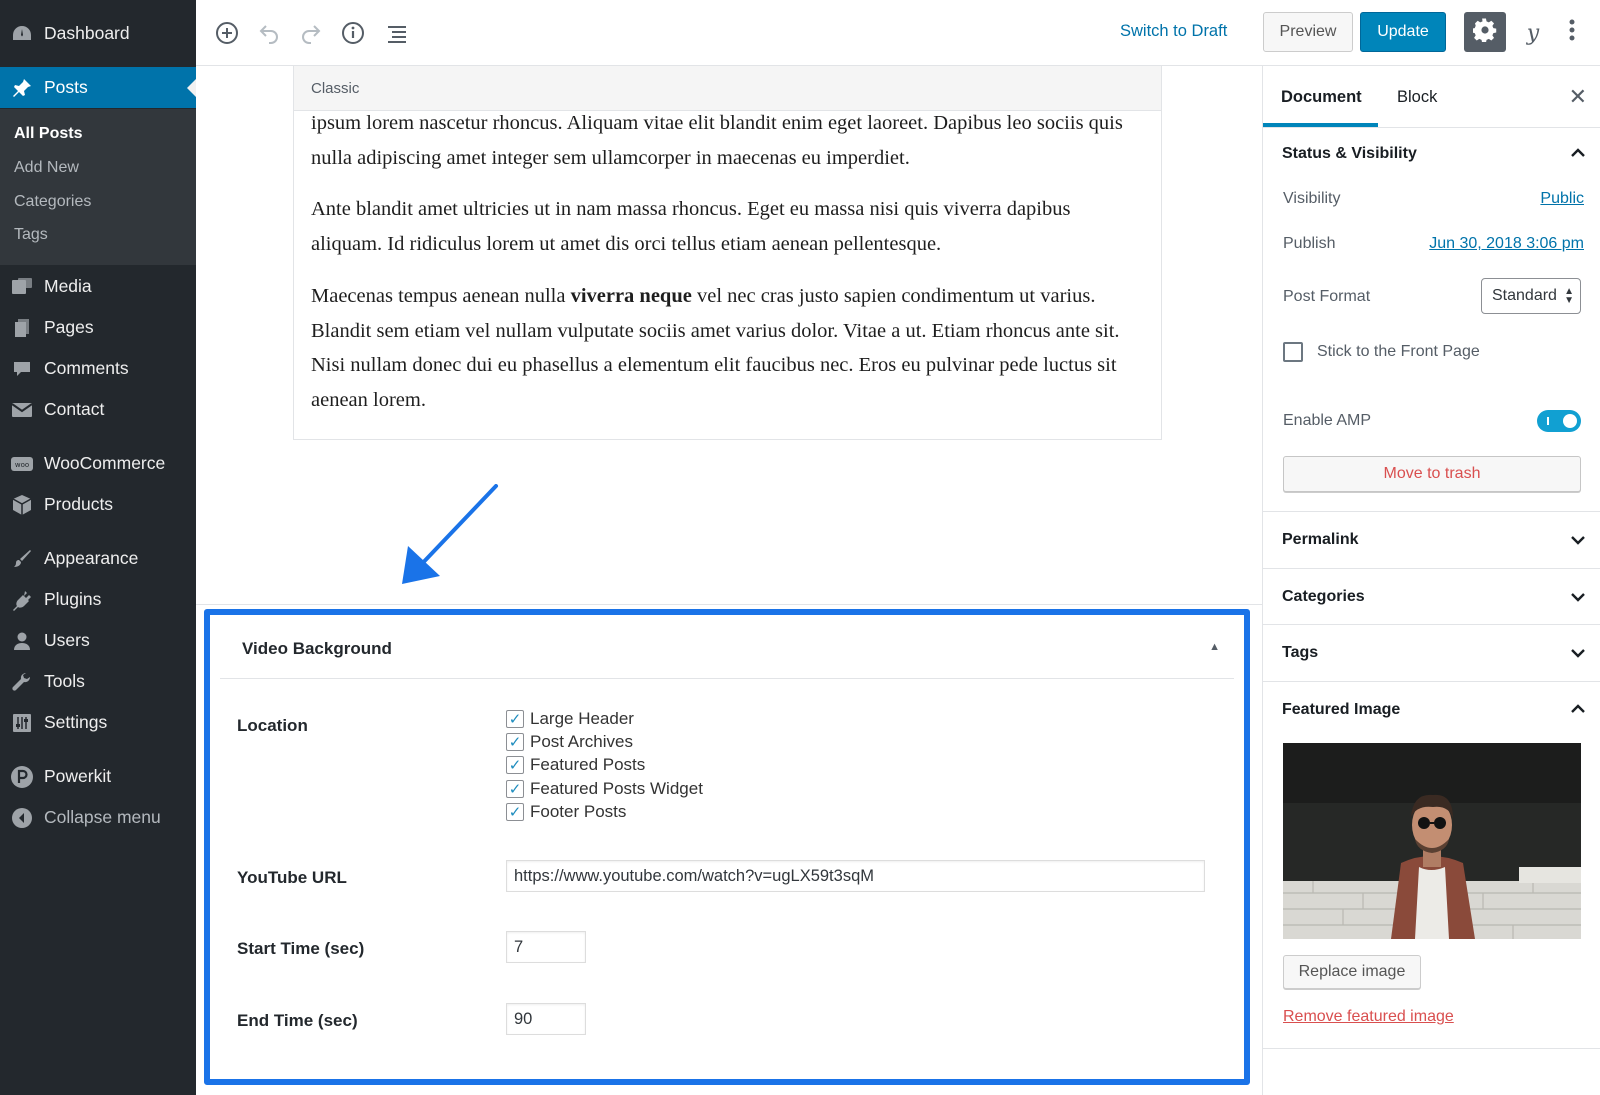 This screenshot has height=1095, width=1600. What do you see at coordinates (727, 647) in the screenshot?
I see `metabox-header: Video Background ▲` at bounding box center [727, 647].